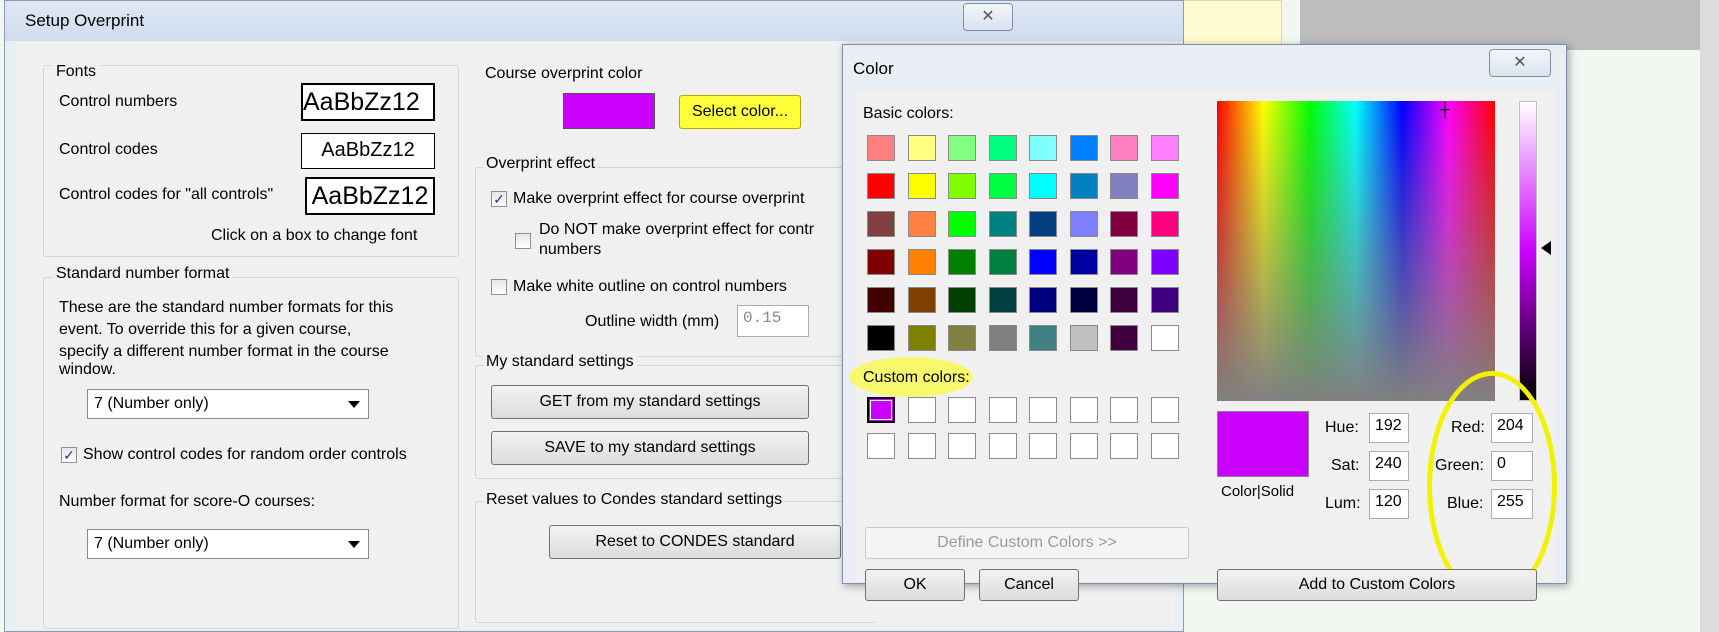 The height and width of the screenshot is (632, 1719). What do you see at coordinates (499, 199) in the screenshot?
I see `make-effect-checkbox: ✓` at bounding box center [499, 199].